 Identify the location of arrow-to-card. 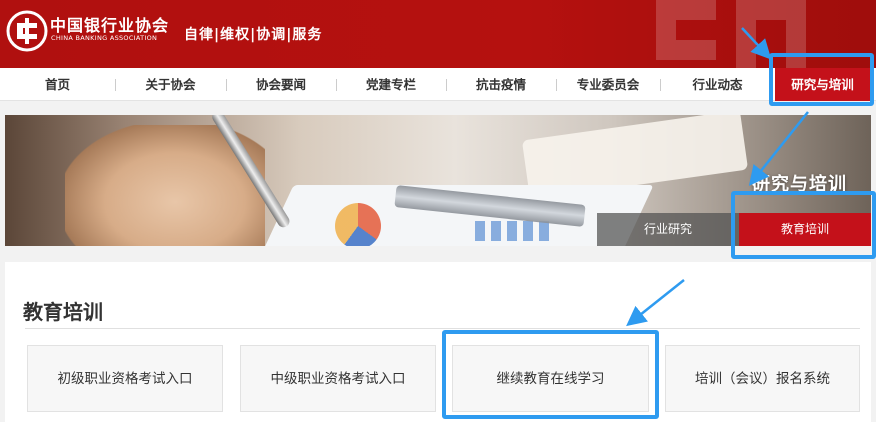
(655, 303).